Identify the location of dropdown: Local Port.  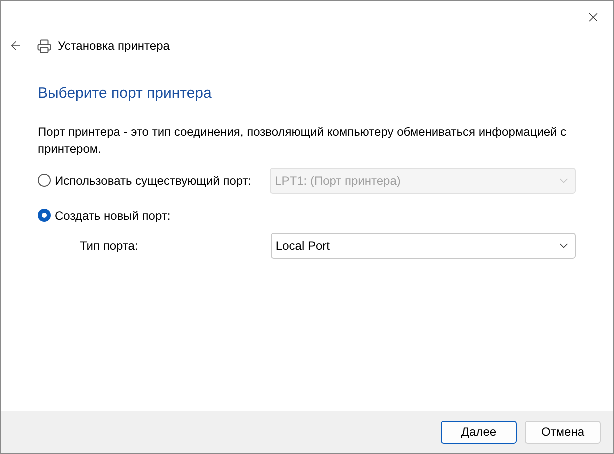
(423, 245).